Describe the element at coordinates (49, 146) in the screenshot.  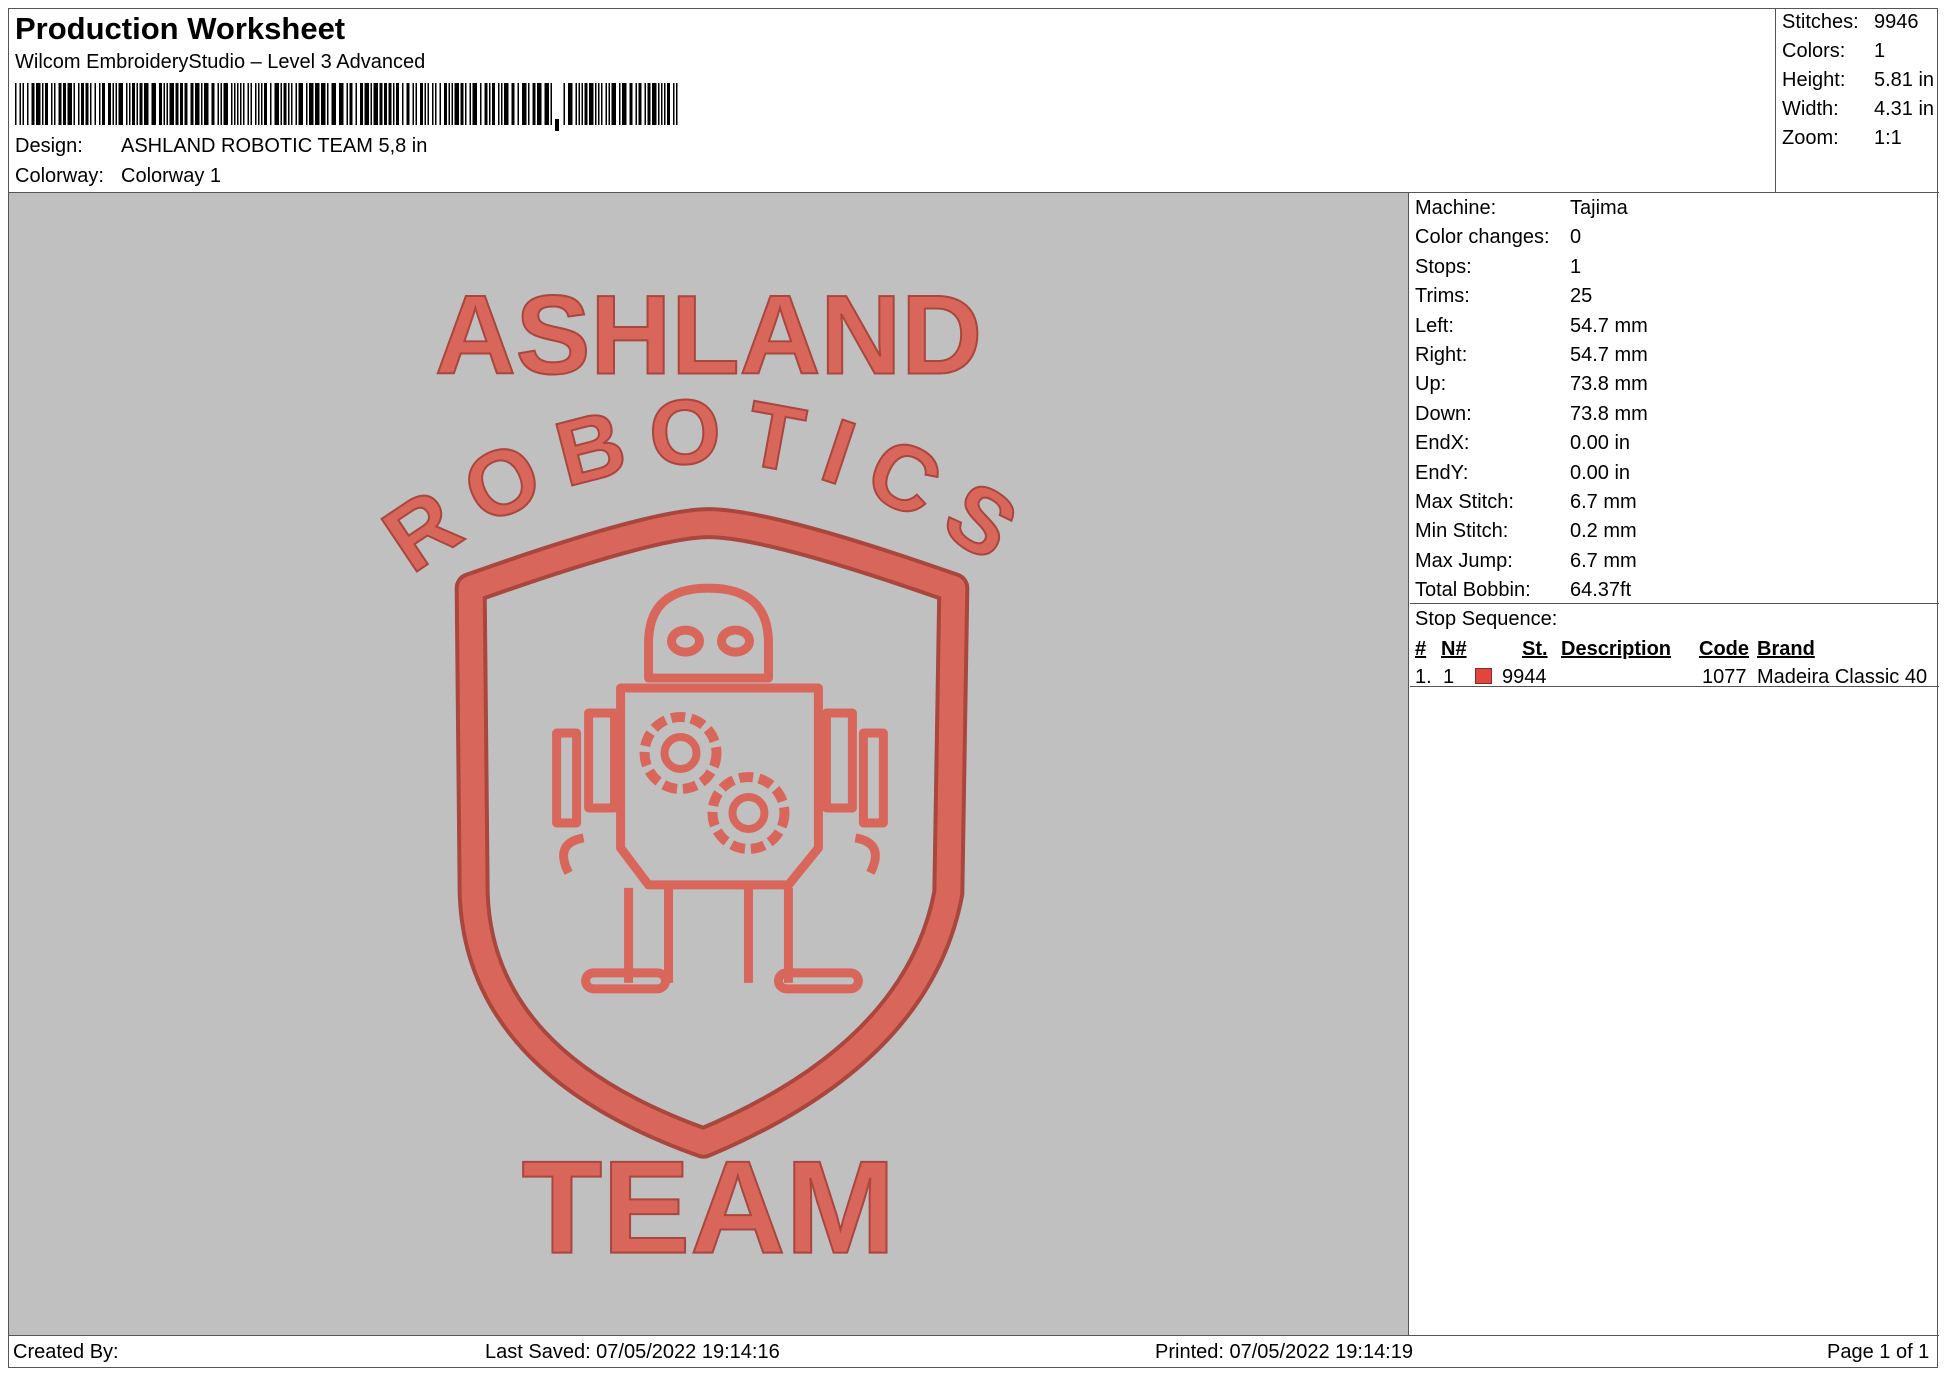
I see `design-label: Design:` at that location.